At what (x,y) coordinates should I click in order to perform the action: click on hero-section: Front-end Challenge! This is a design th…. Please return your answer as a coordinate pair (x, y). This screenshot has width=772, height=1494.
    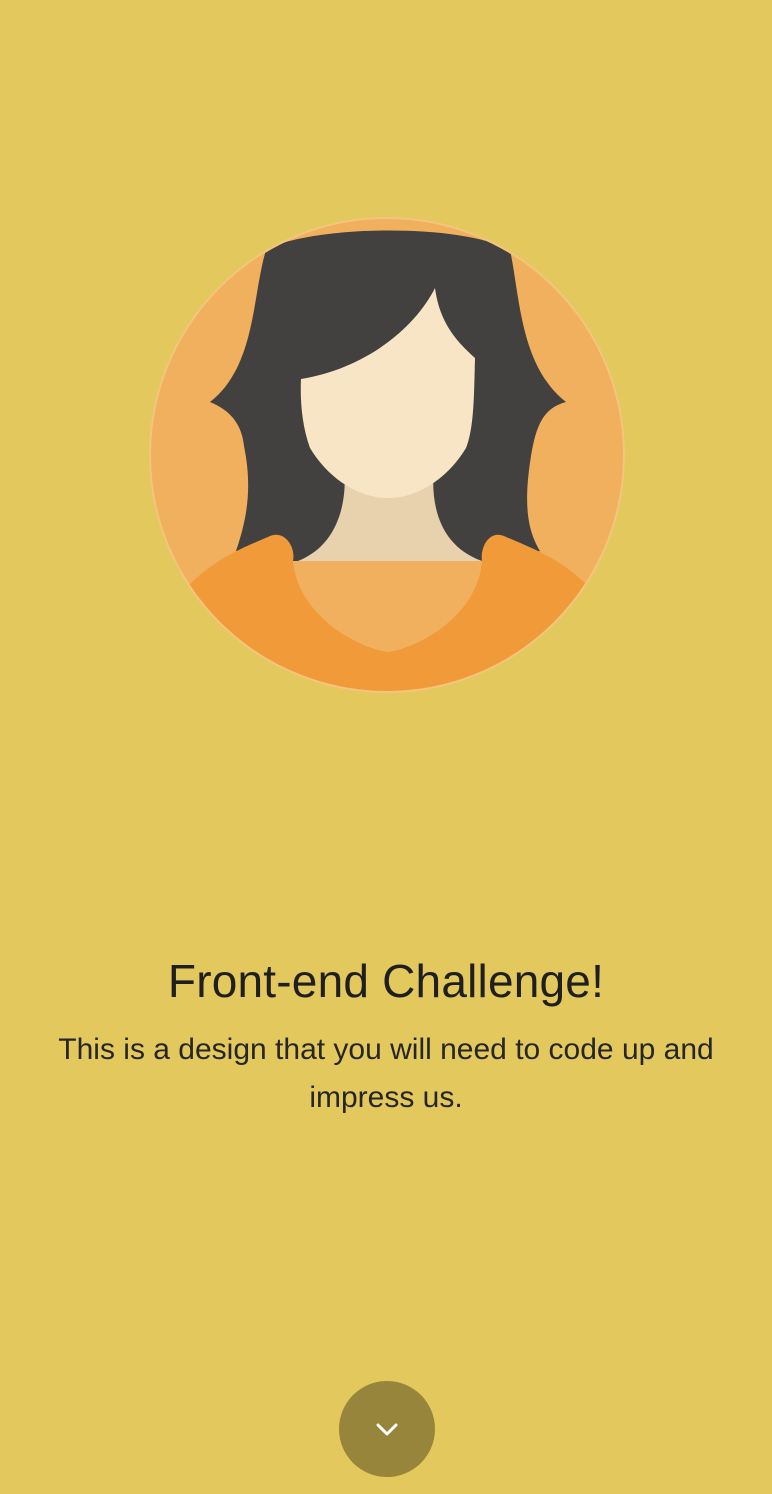
    Looking at the image, I should click on (386, 1036).